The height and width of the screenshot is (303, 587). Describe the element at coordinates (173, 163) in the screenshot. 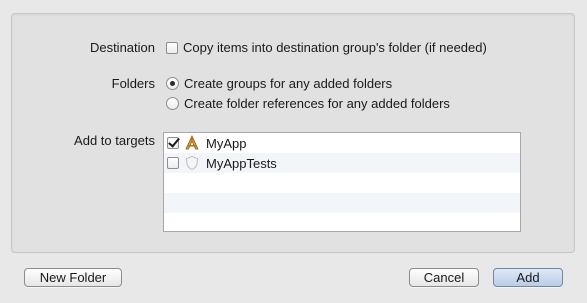

I see `target-myapptests-checkbox` at that location.